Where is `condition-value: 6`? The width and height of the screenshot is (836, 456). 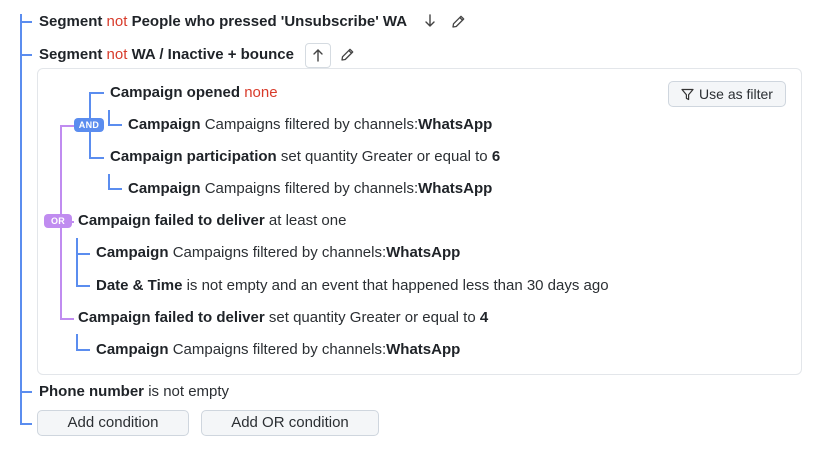 condition-value: 6 is located at coordinates (496, 156).